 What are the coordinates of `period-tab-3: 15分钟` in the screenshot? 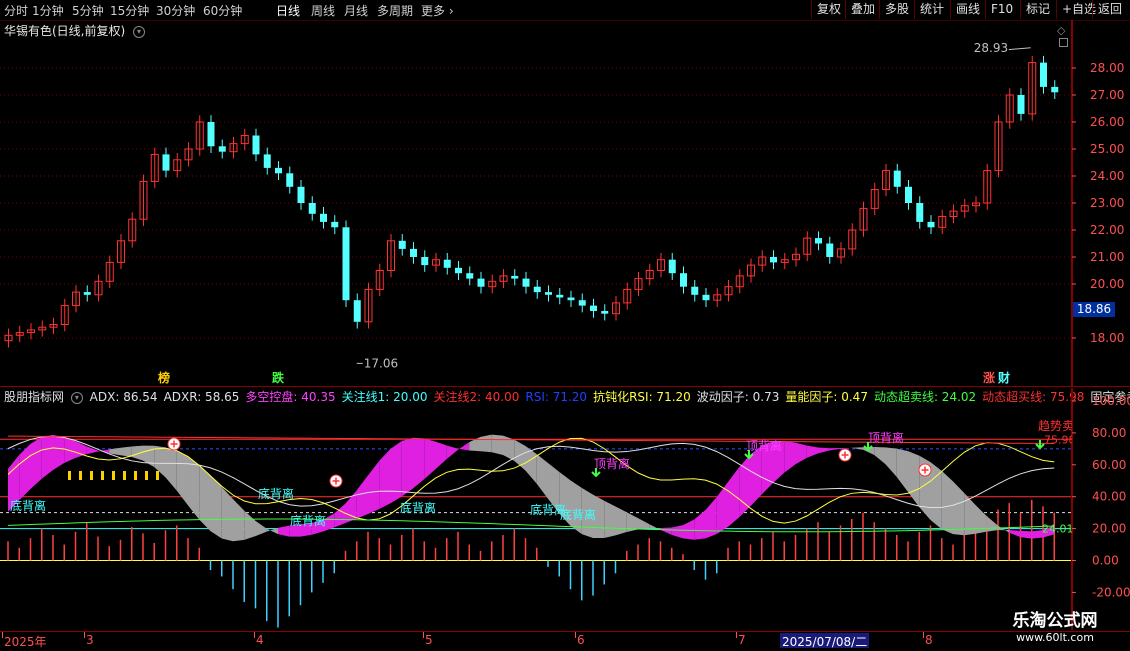 It's located at (129, 10).